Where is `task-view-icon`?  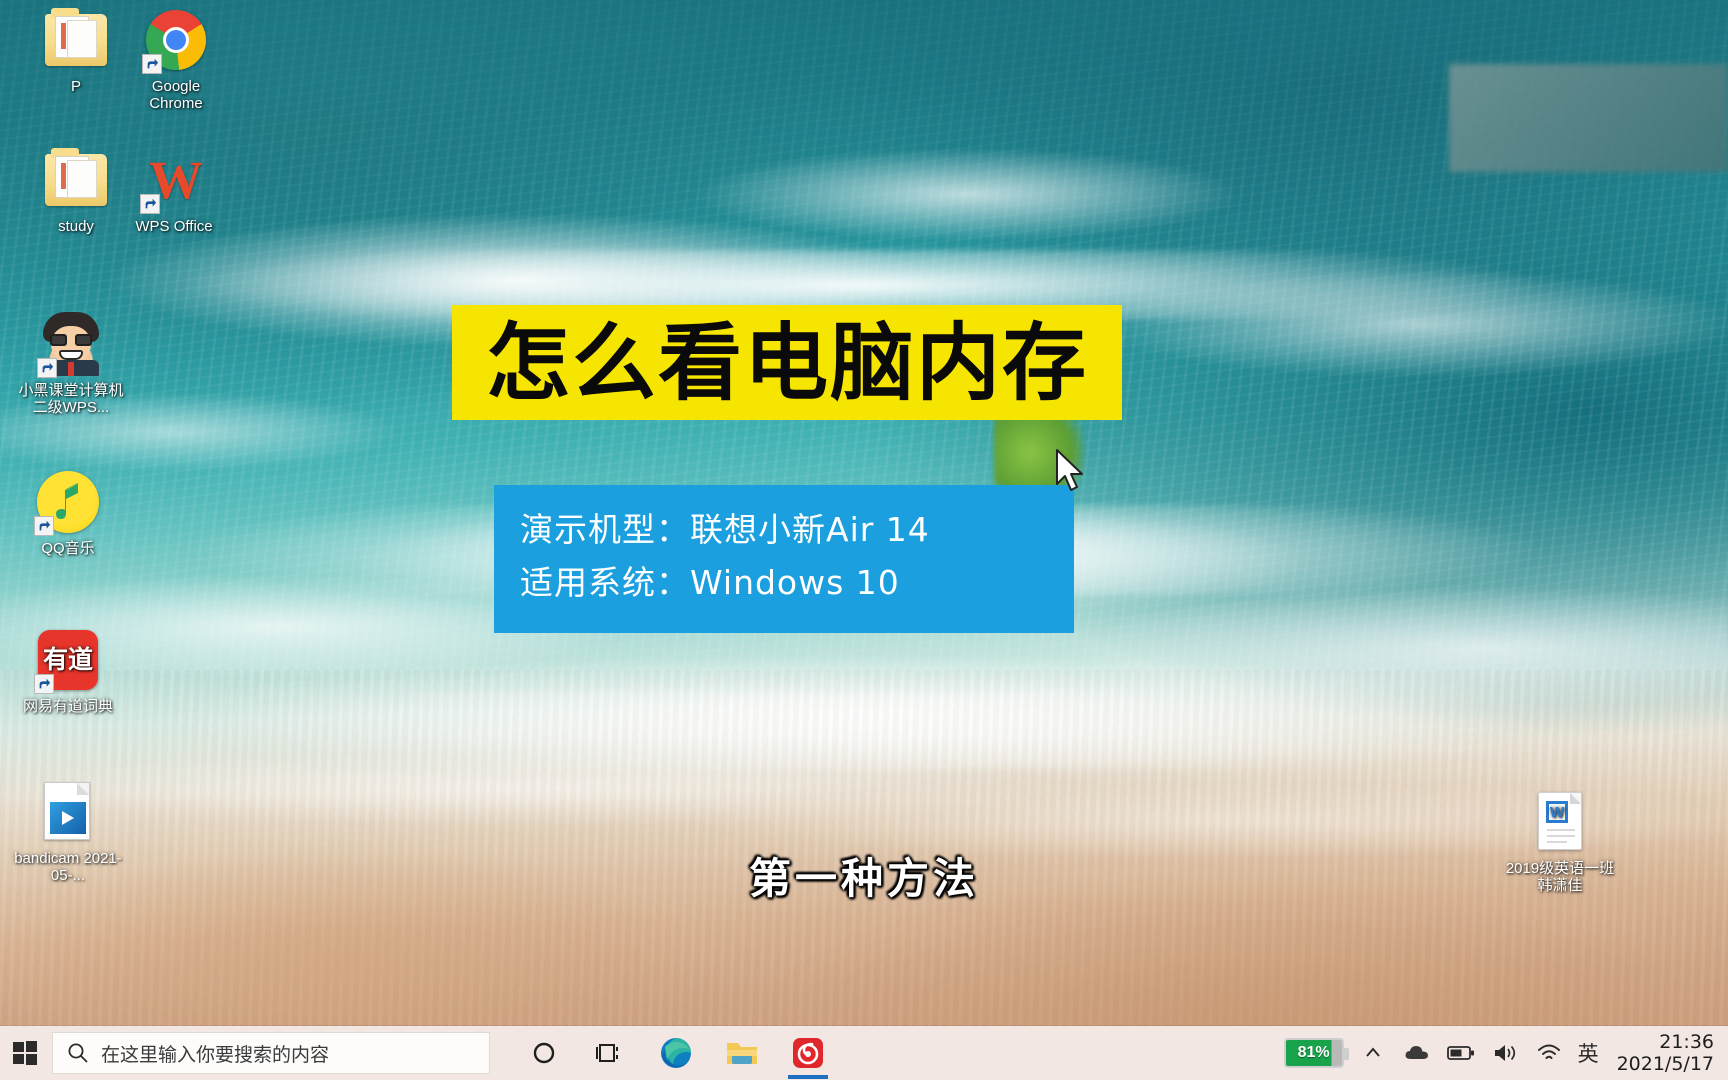 task-view-icon is located at coordinates (607, 1053).